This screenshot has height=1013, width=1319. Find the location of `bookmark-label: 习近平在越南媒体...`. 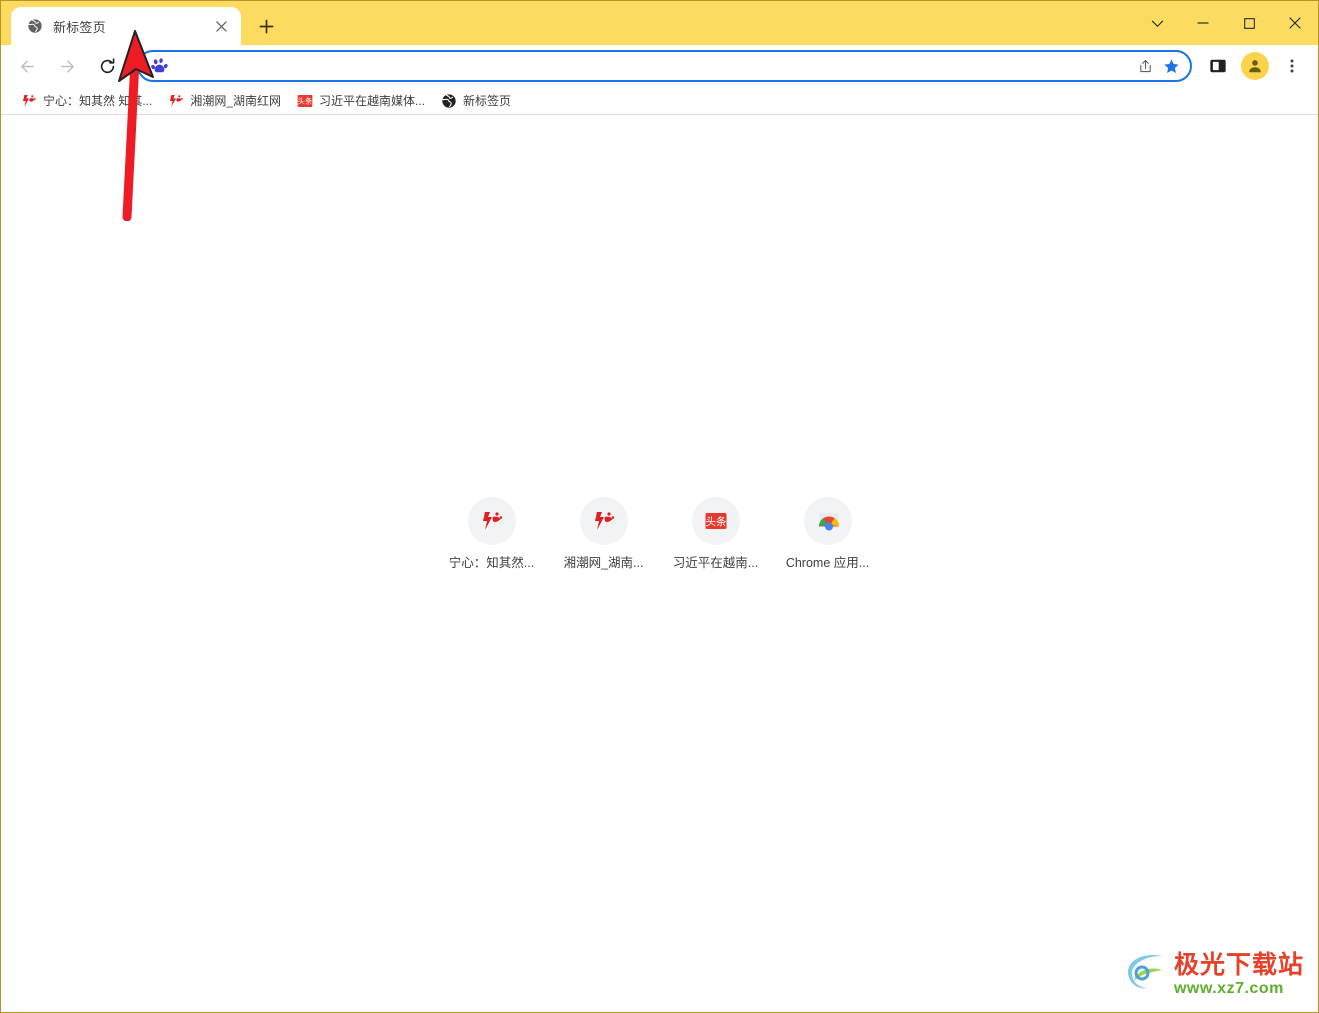

bookmark-label: 习近平在越南媒体... is located at coordinates (372, 101).